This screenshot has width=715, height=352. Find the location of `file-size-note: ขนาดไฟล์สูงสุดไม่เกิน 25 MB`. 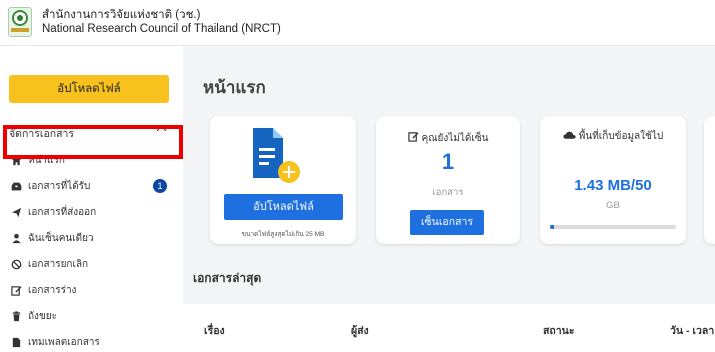

file-size-note: ขนาดไฟล์สูงสุดไม่เกิน 25 MB is located at coordinates (283, 234).